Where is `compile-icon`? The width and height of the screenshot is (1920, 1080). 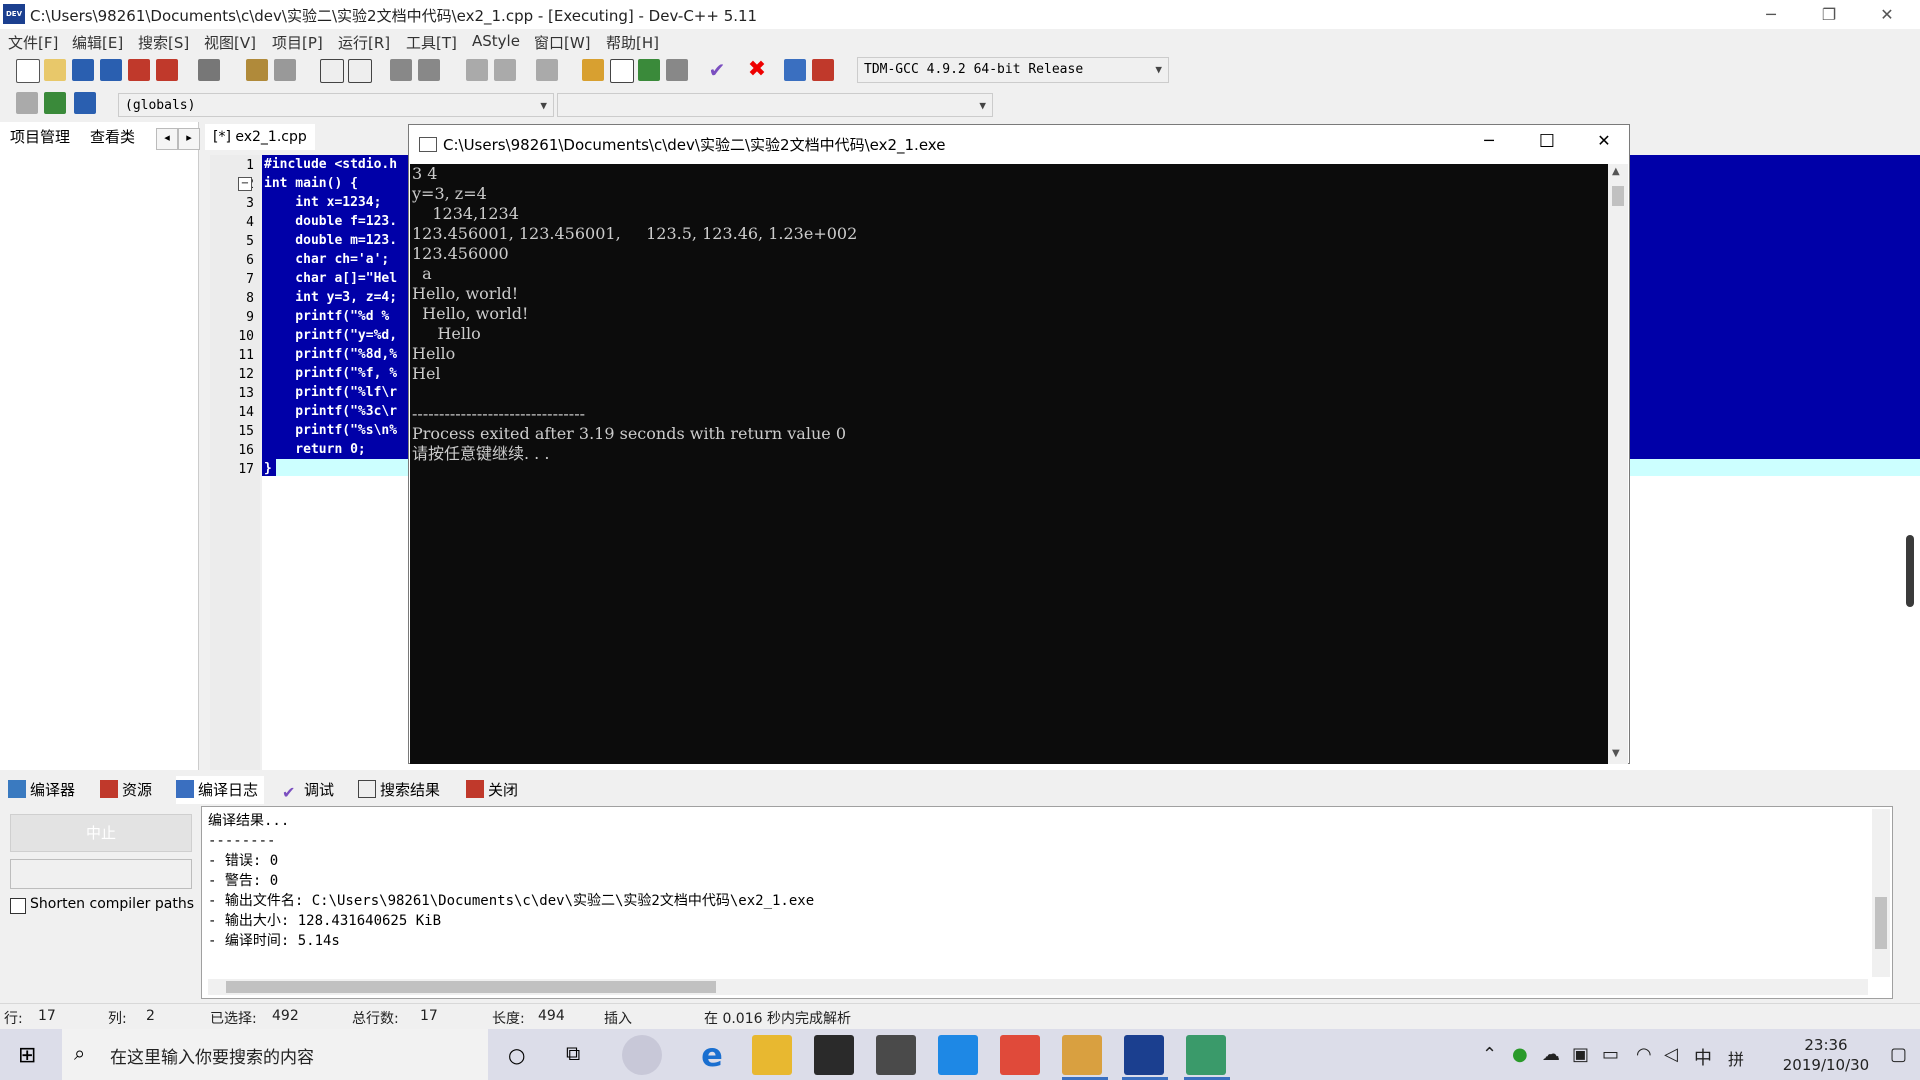 compile-icon is located at coordinates (593, 70).